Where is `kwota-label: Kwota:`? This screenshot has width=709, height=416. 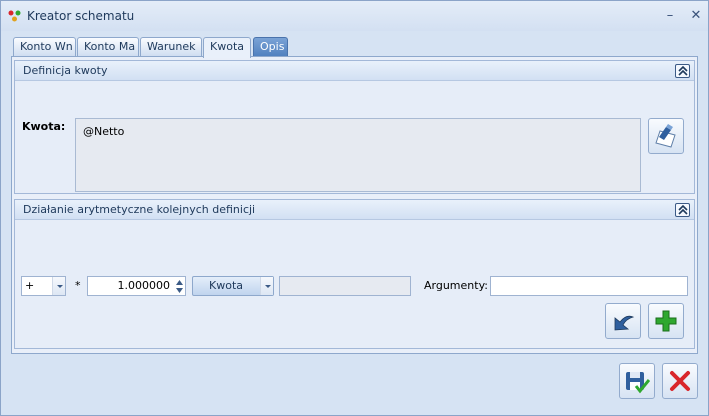
kwota-label: Kwota: is located at coordinates (44, 126).